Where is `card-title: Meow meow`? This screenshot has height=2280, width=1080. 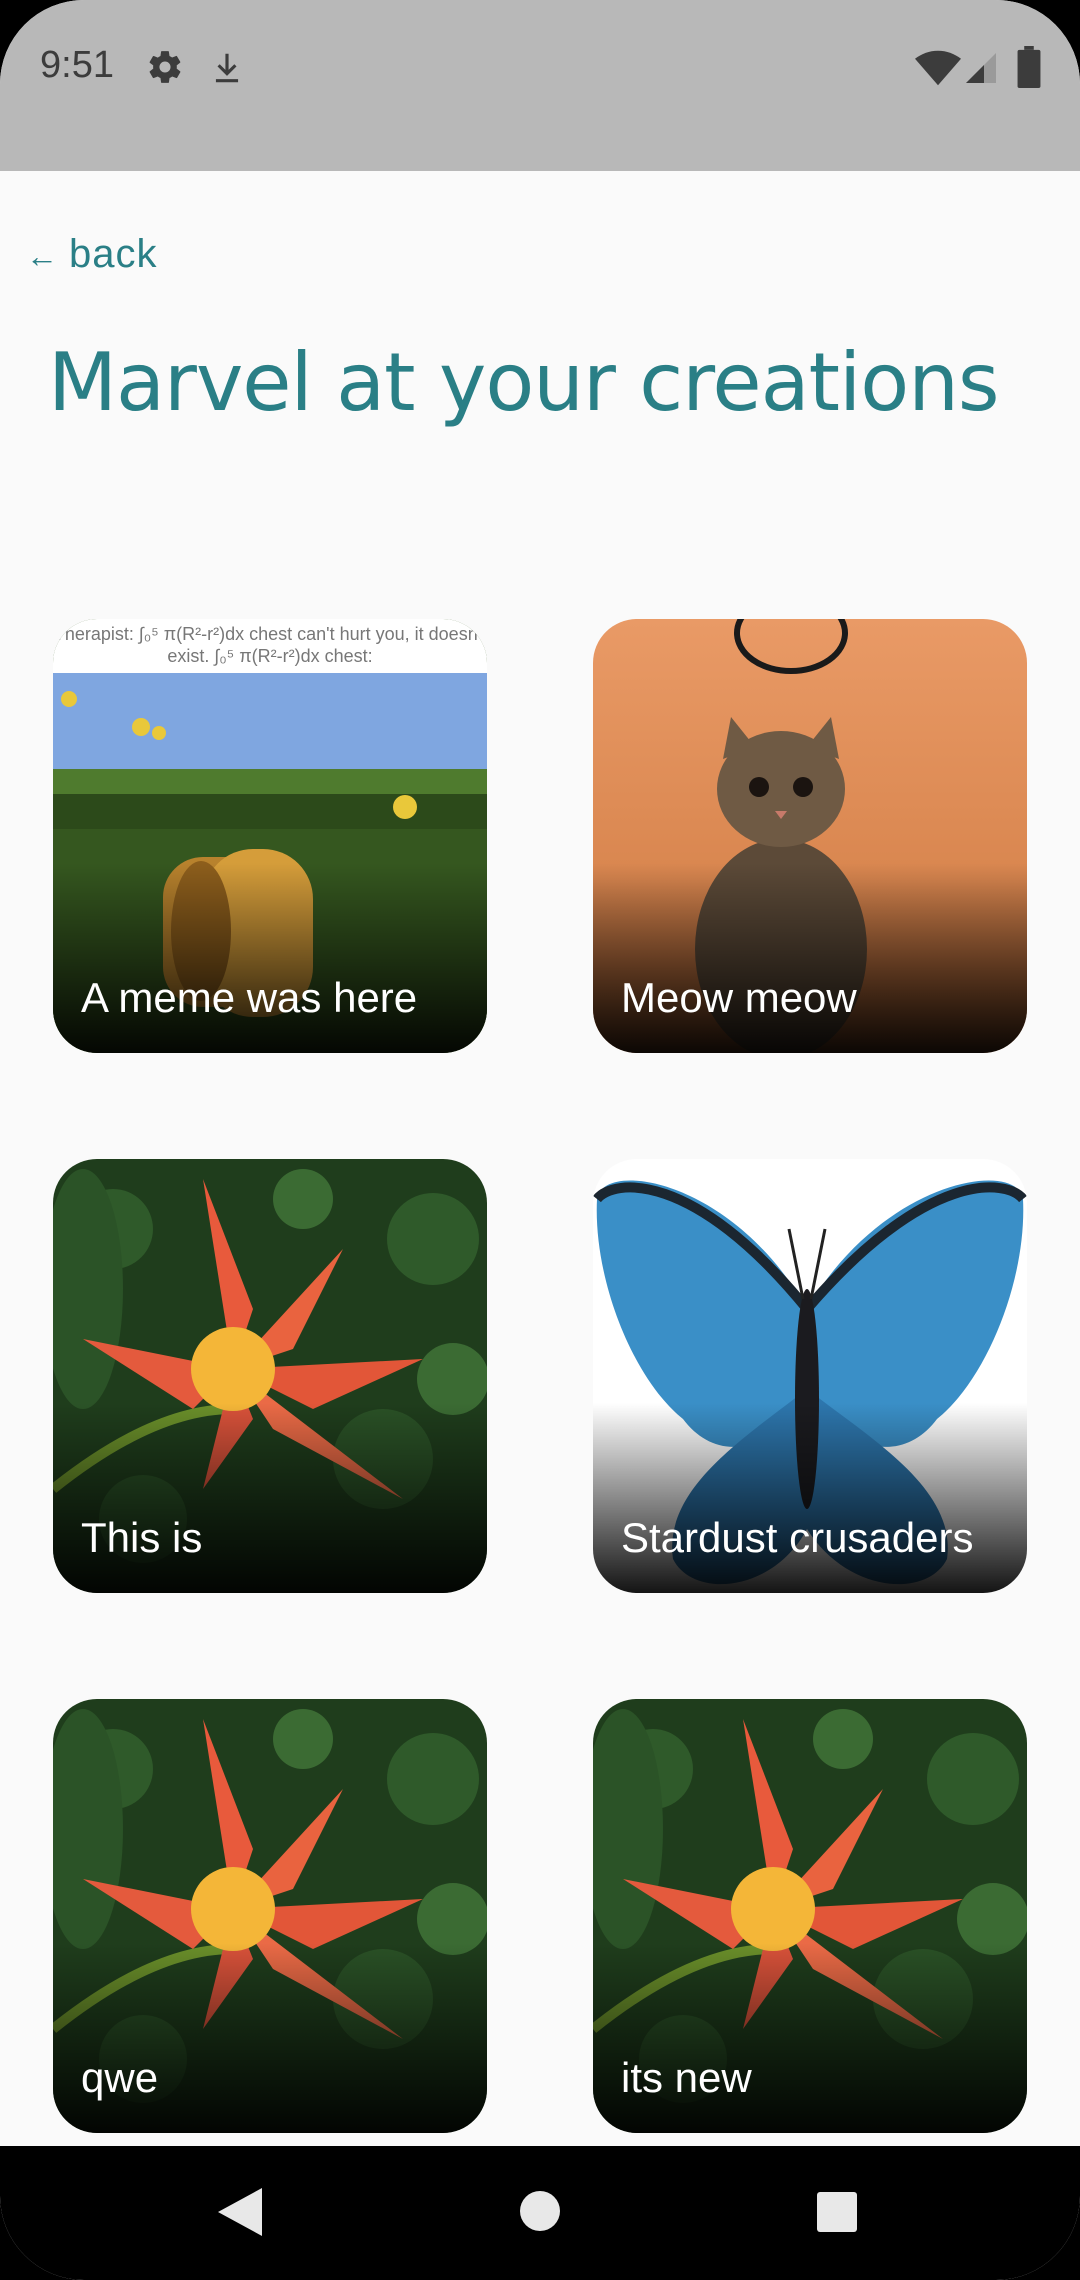 card-title: Meow meow is located at coordinates (739, 997).